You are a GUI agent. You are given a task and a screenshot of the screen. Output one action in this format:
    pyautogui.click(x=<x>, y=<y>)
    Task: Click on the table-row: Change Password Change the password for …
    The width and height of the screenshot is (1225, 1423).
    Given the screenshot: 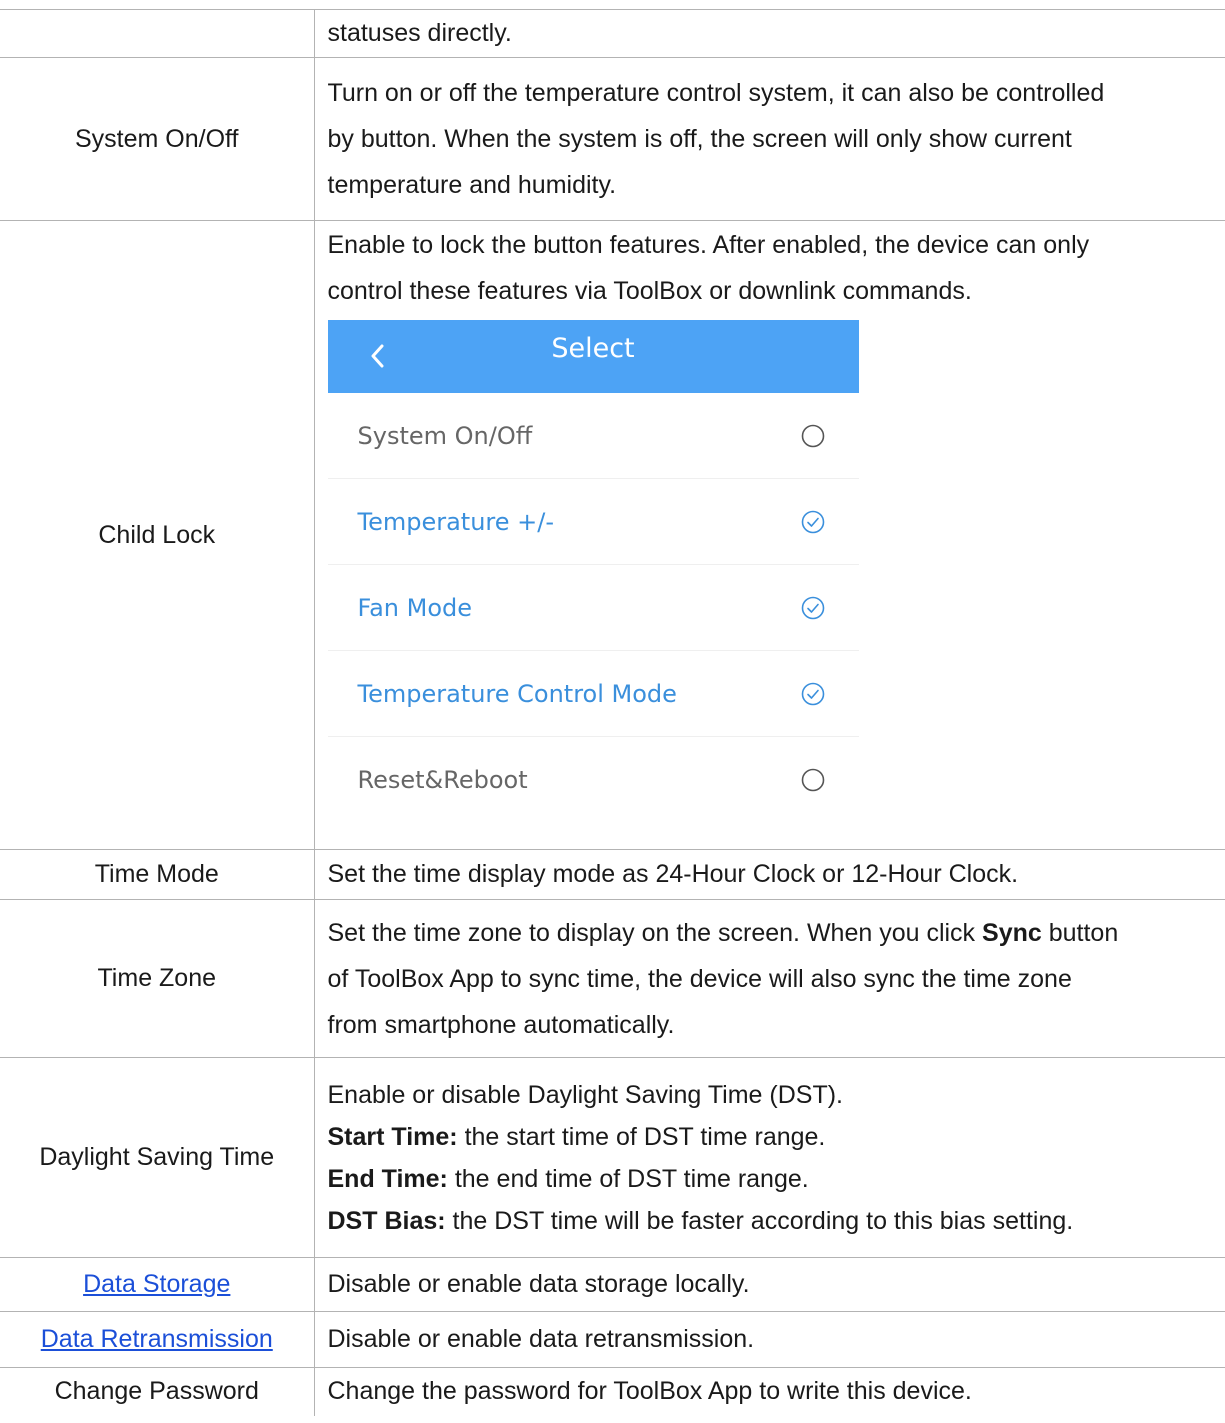 What is the action you would take?
    pyautogui.click(x=612, y=1391)
    